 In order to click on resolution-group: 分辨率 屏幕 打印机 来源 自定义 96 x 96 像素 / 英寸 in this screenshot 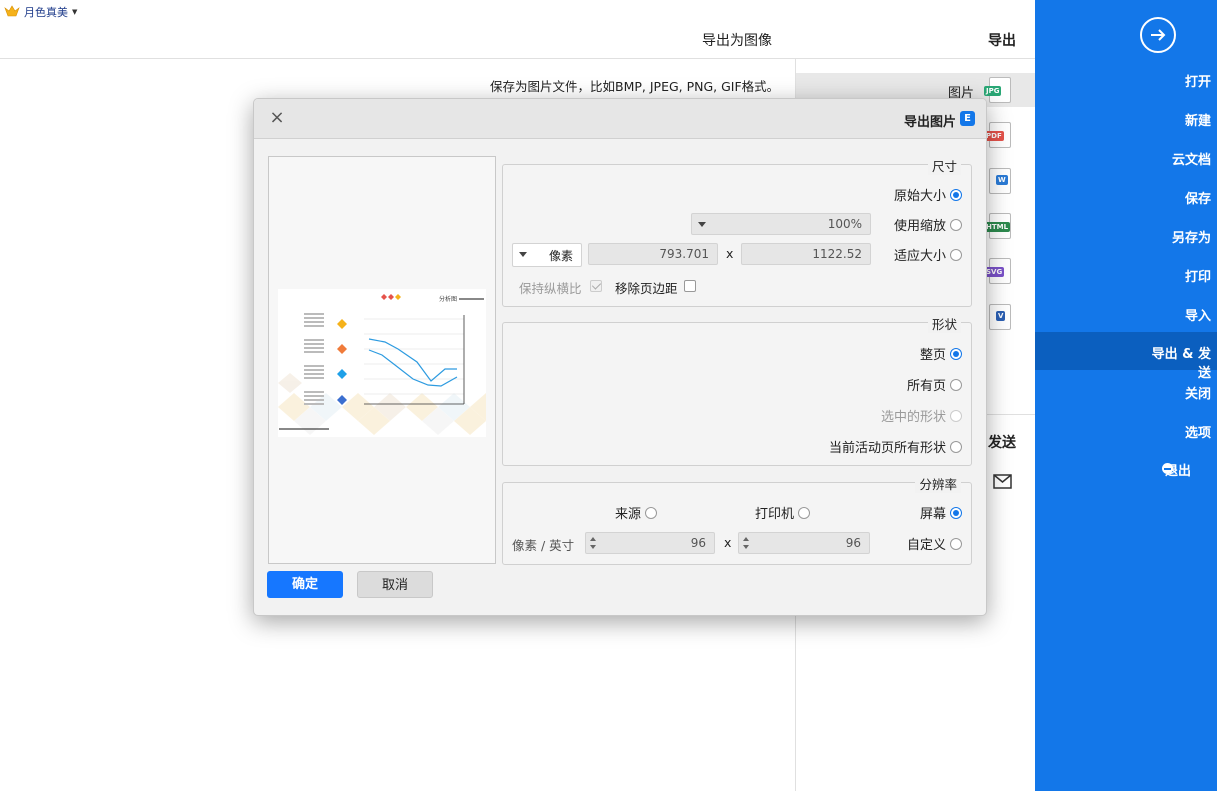, I will do `click(737, 519)`.